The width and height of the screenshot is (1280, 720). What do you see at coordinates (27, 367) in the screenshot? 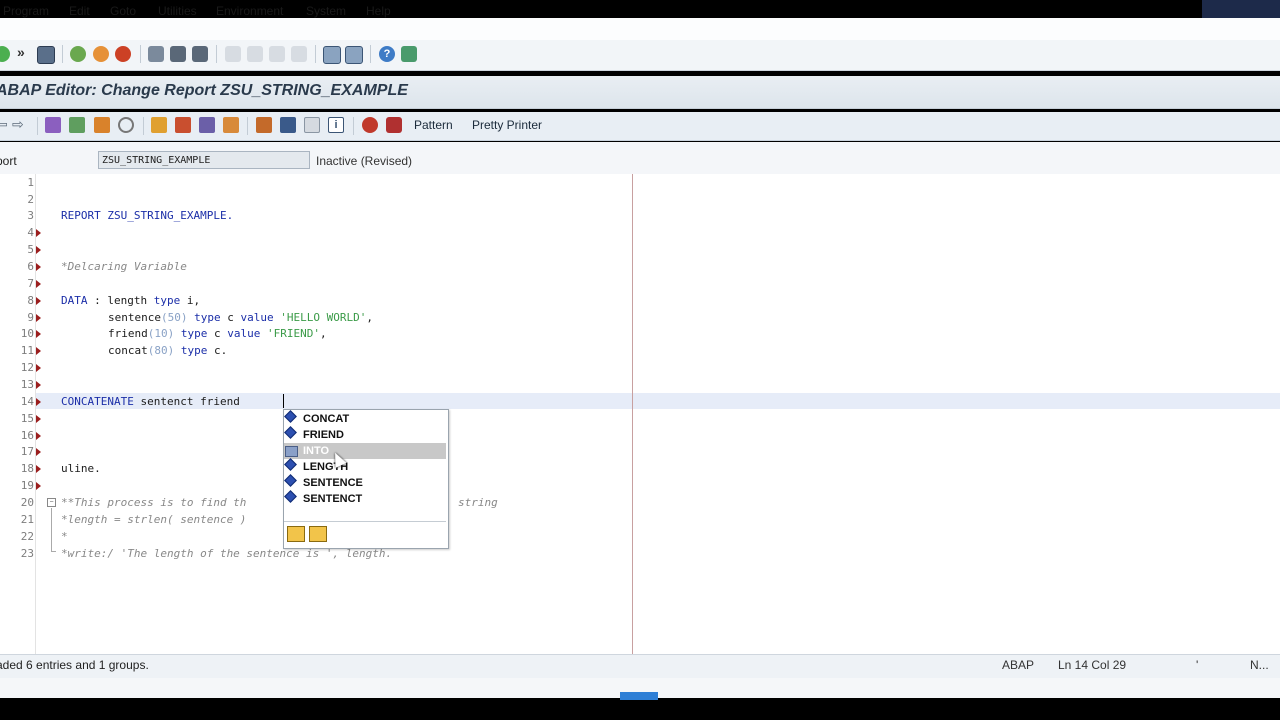
I see `line-number: 12` at bounding box center [27, 367].